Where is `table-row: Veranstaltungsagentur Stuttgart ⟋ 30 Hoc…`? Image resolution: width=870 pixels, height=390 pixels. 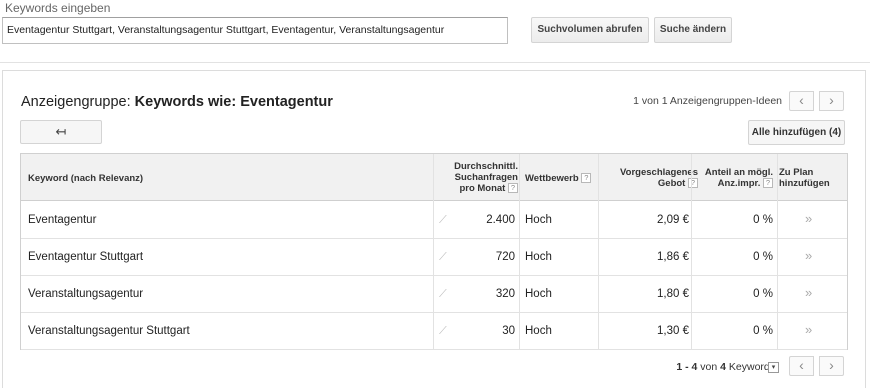 table-row: Veranstaltungsagentur Stuttgart ⟋ 30 Hoc… is located at coordinates (434, 331).